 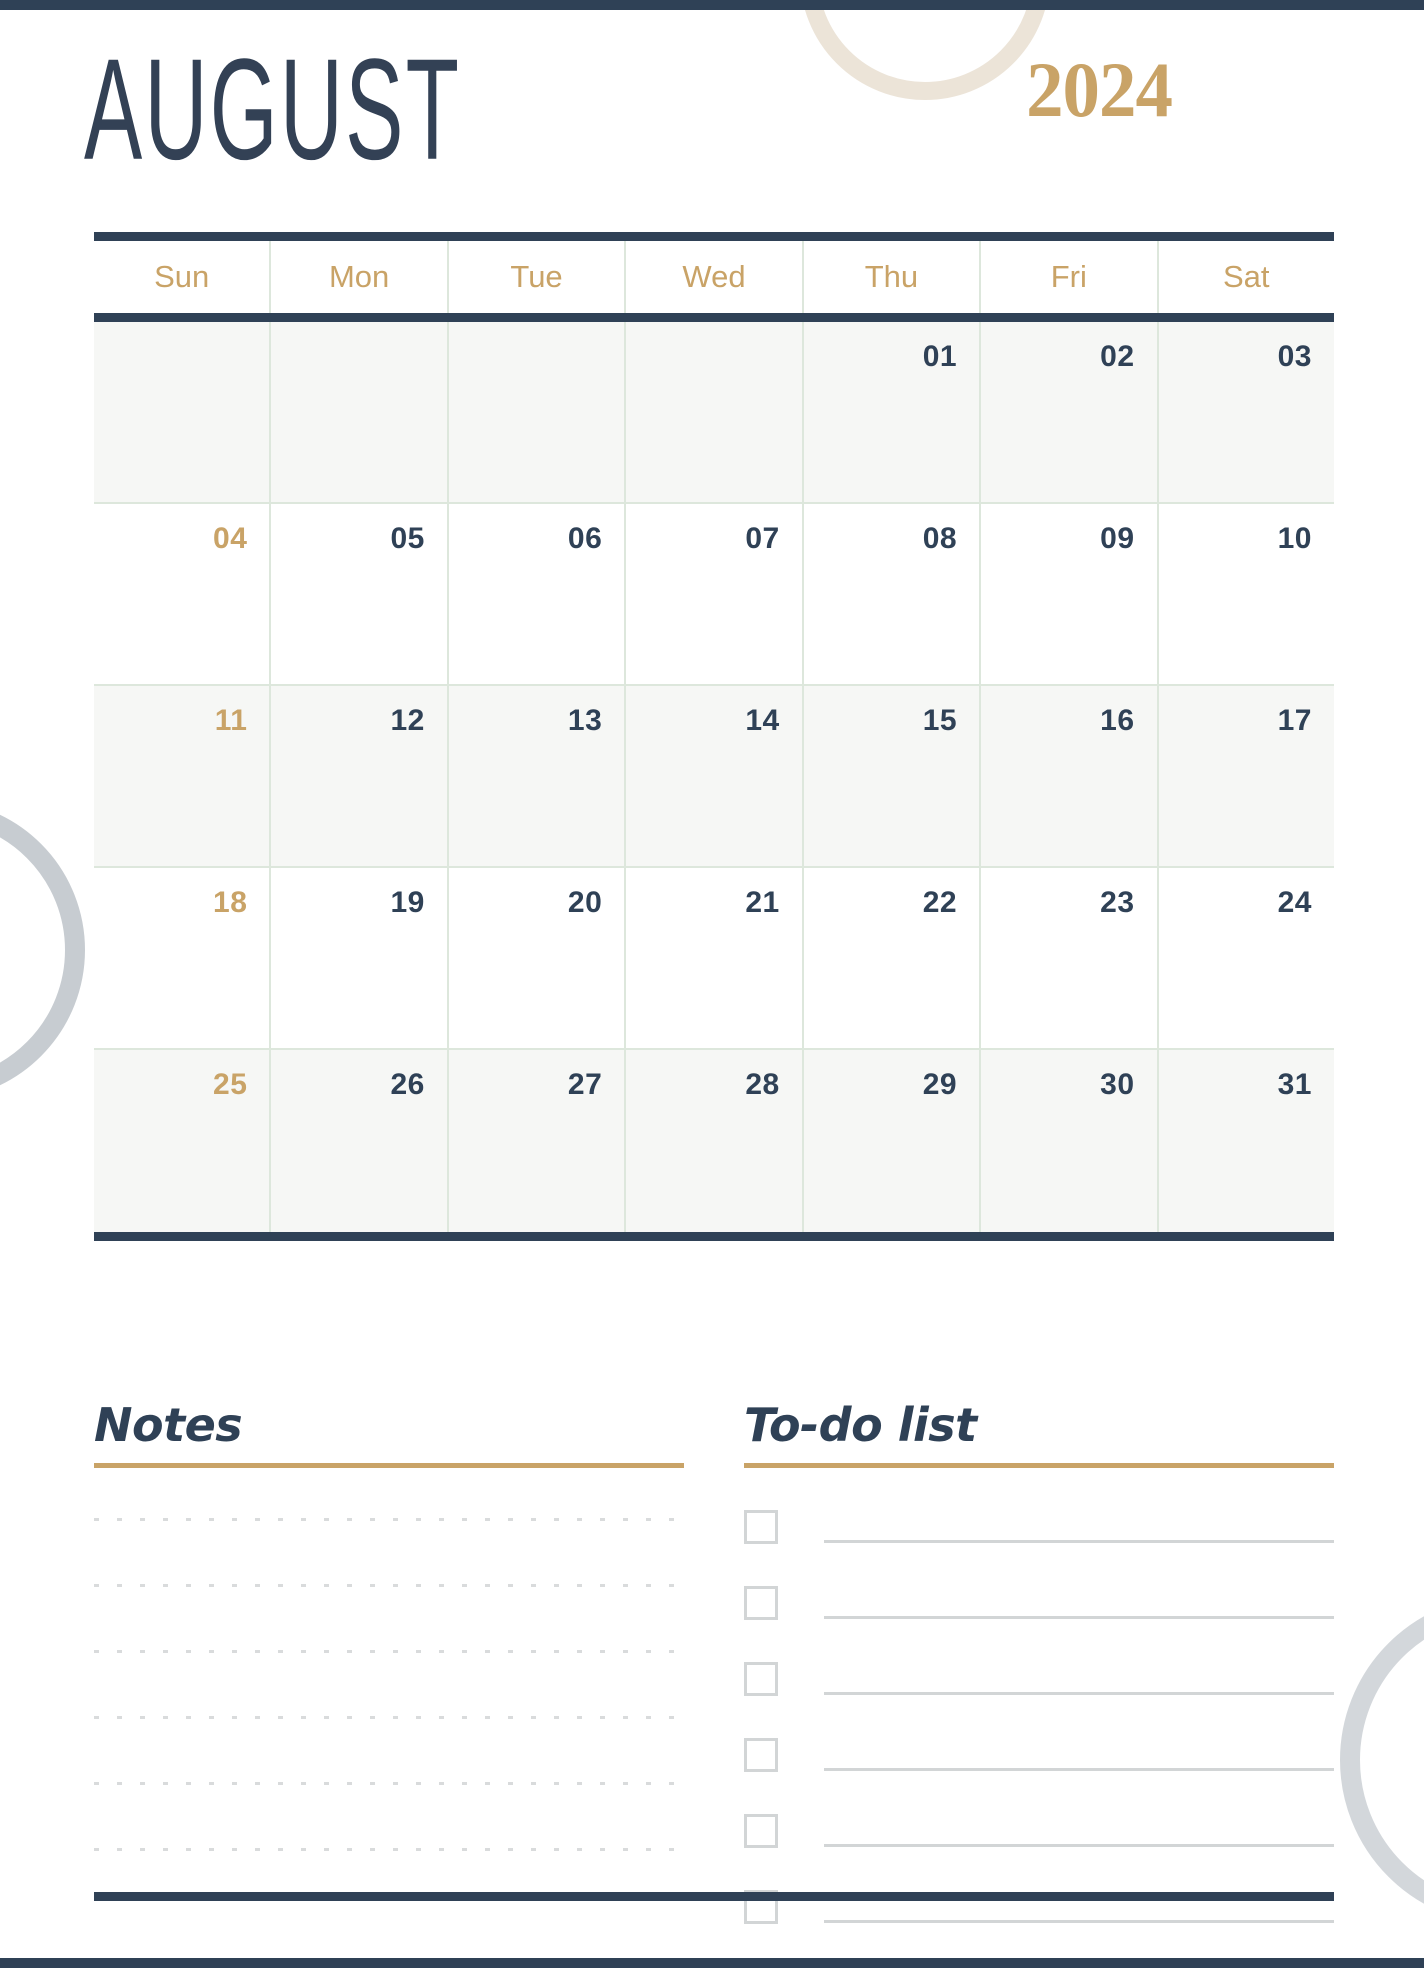 I want to click on day-number: 22, so click(x=940, y=902).